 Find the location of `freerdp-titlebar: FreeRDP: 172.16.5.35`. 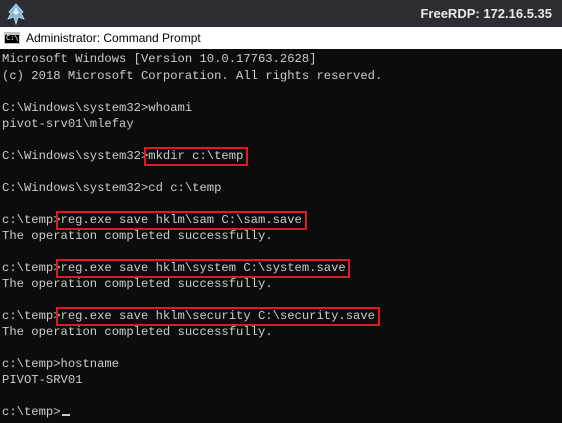

freerdp-titlebar: FreeRDP: 172.16.5.35 is located at coordinates (281, 13).